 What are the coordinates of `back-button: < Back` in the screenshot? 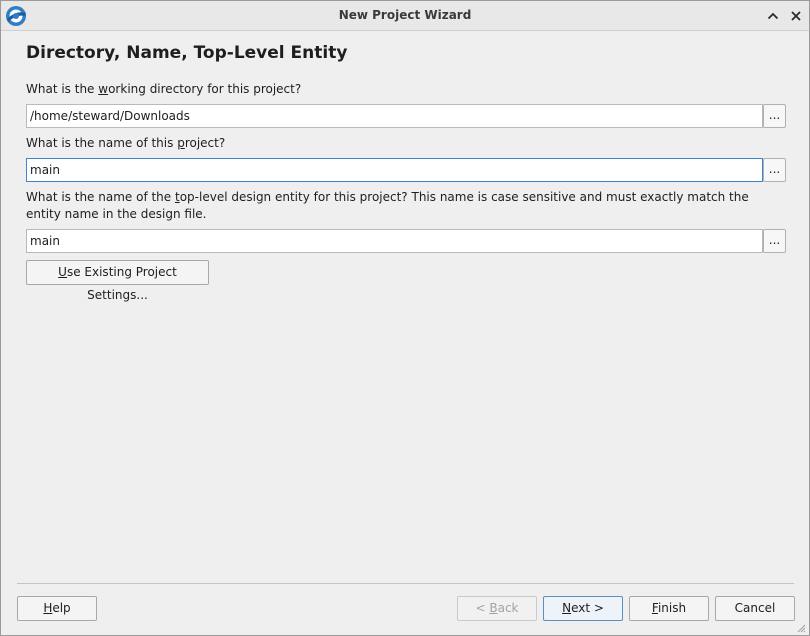 It's located at (497, 608).